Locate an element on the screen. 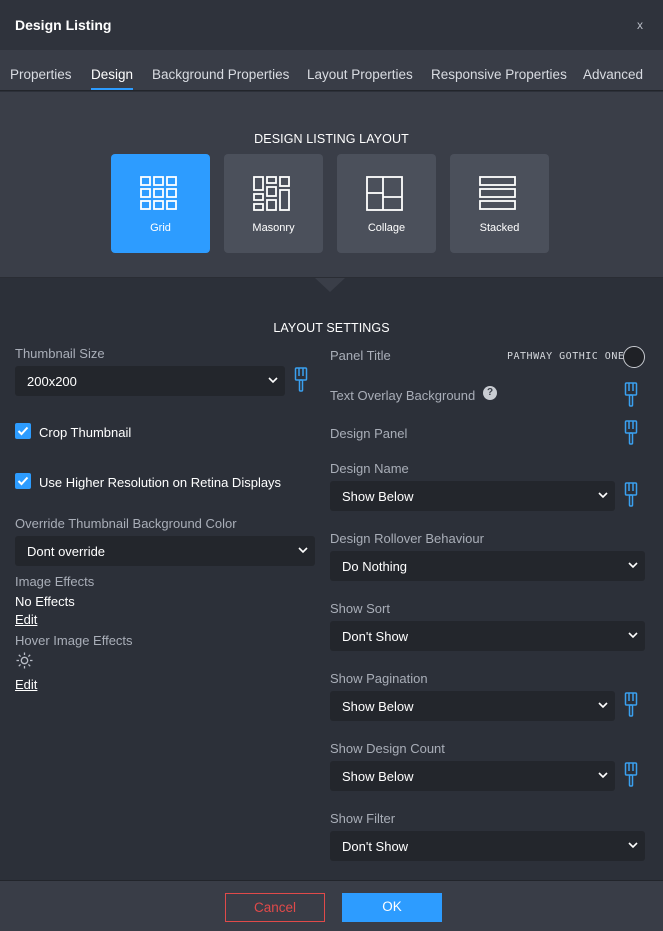 The height and width of the screenshot is (931, 663). thumbnail-size-select: 200x200 is located at coordinates (150, 381).